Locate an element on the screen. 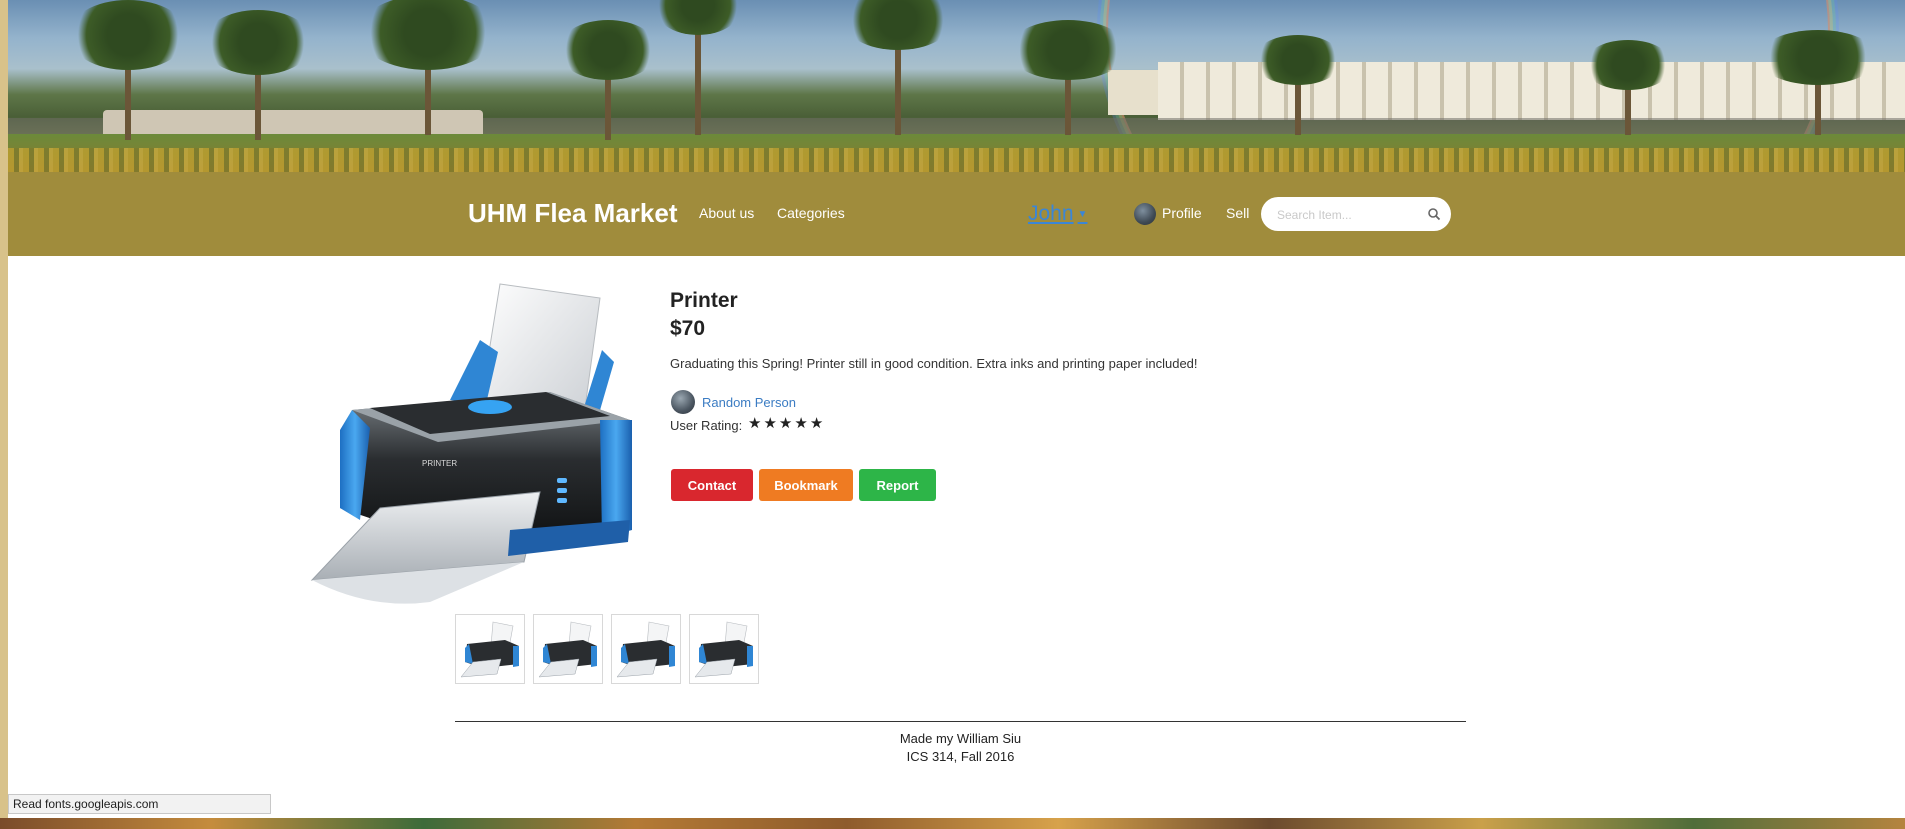 Image resolution: width=1905 pixels, height=829 pixels. footer-course: ICS 314, Fall 2016 is located at coordinates (960, 756).